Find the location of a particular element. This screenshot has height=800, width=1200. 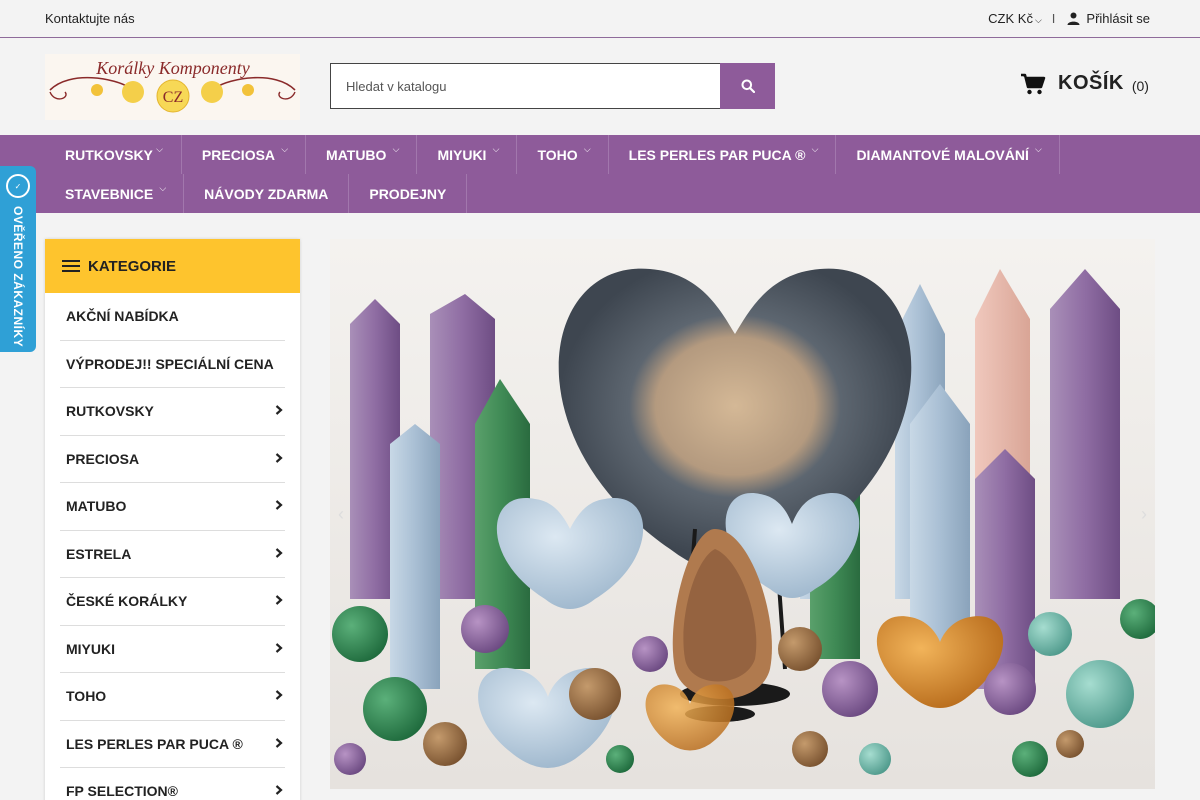

login-link: Přihlásit se is located at coordinates (1108, 18).